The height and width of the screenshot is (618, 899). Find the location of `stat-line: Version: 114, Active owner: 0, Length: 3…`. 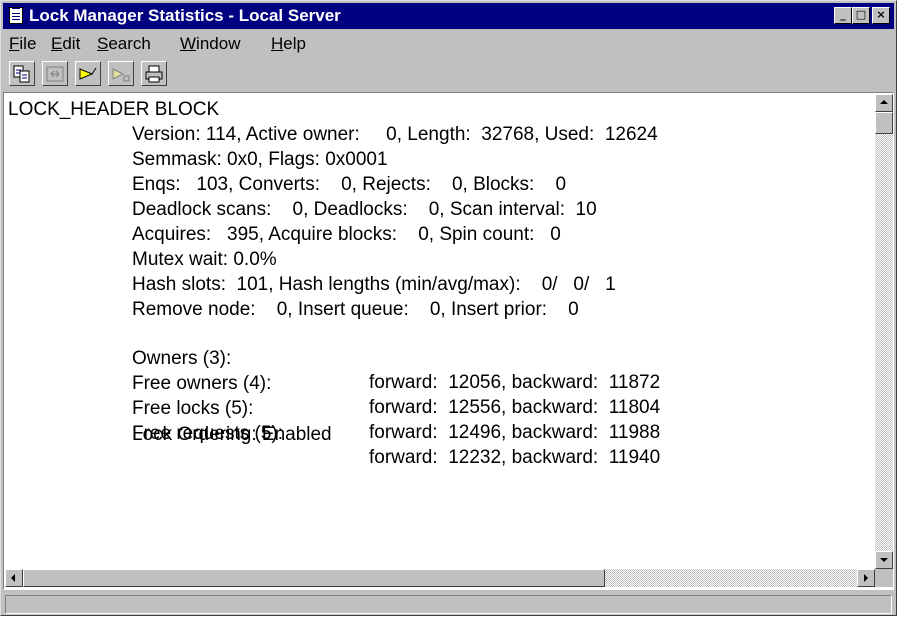

stat-line: Version: 114, Active owner: 0, Length: 3… is located at coordinates (395, 134).